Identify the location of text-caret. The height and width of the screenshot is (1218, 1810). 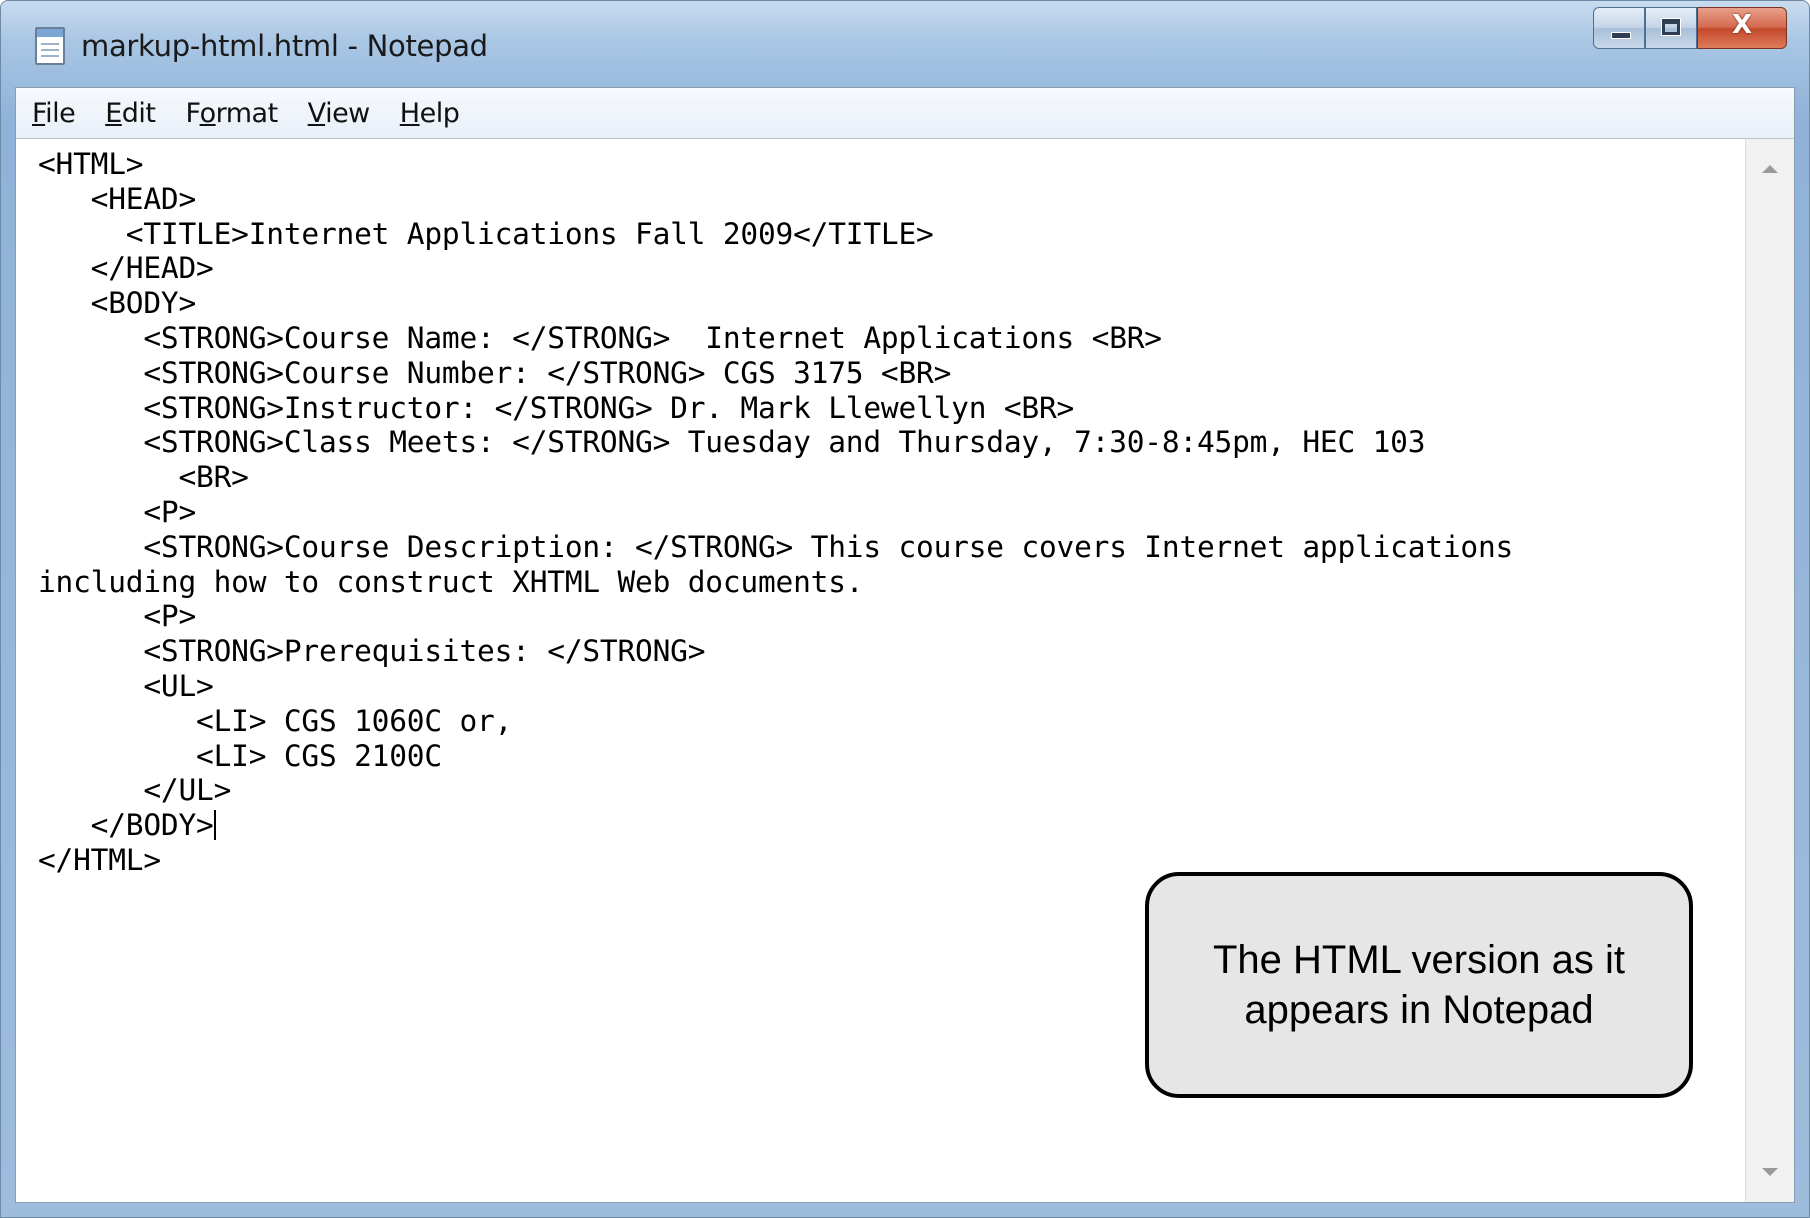
(214, 825).